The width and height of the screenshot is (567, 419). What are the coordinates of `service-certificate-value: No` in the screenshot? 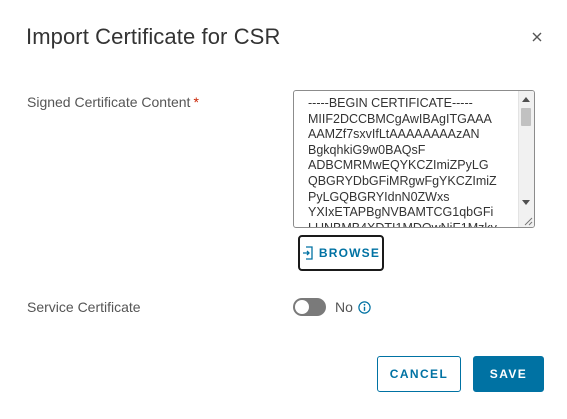 It's located at (344, 307).